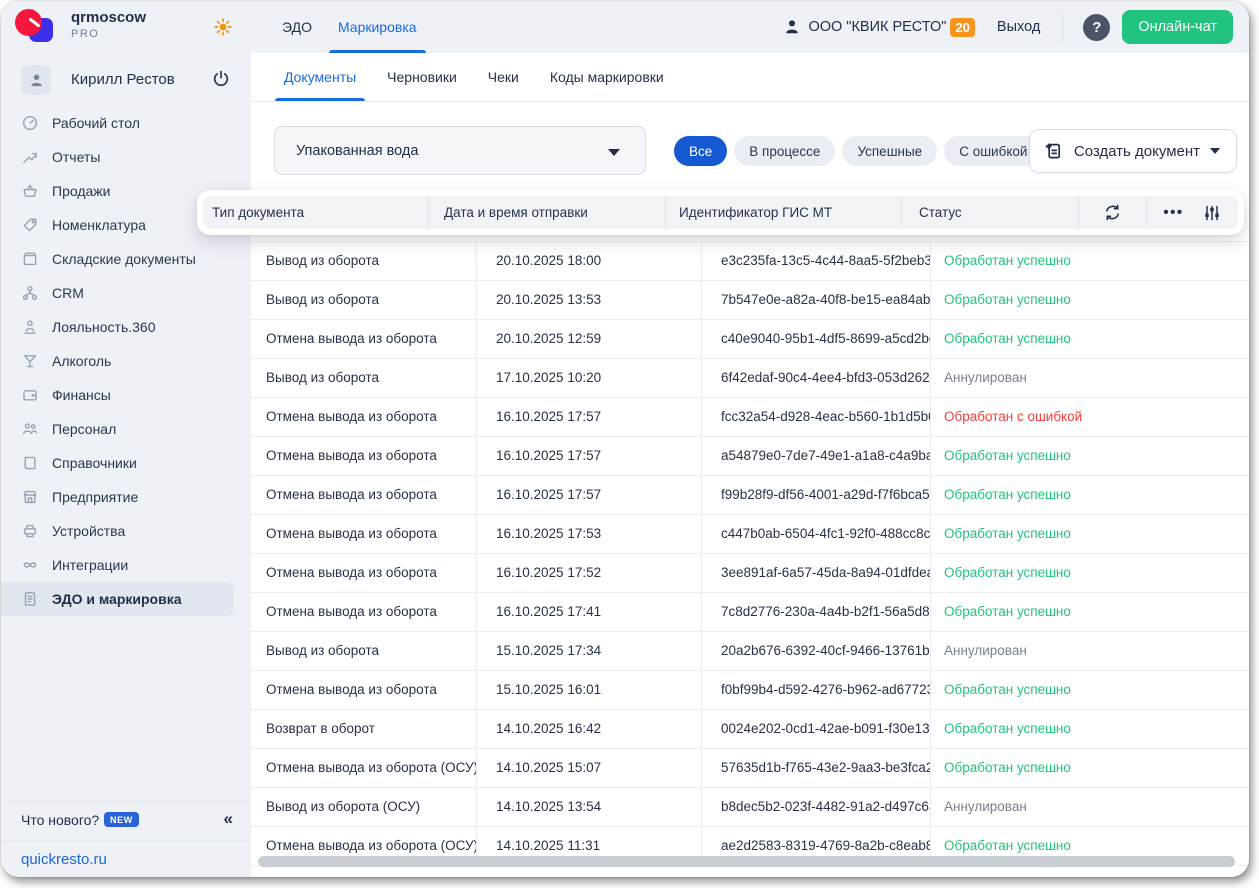  I want to click on company-name: ООО "КВИК РЕСТО", so click(877, 27).